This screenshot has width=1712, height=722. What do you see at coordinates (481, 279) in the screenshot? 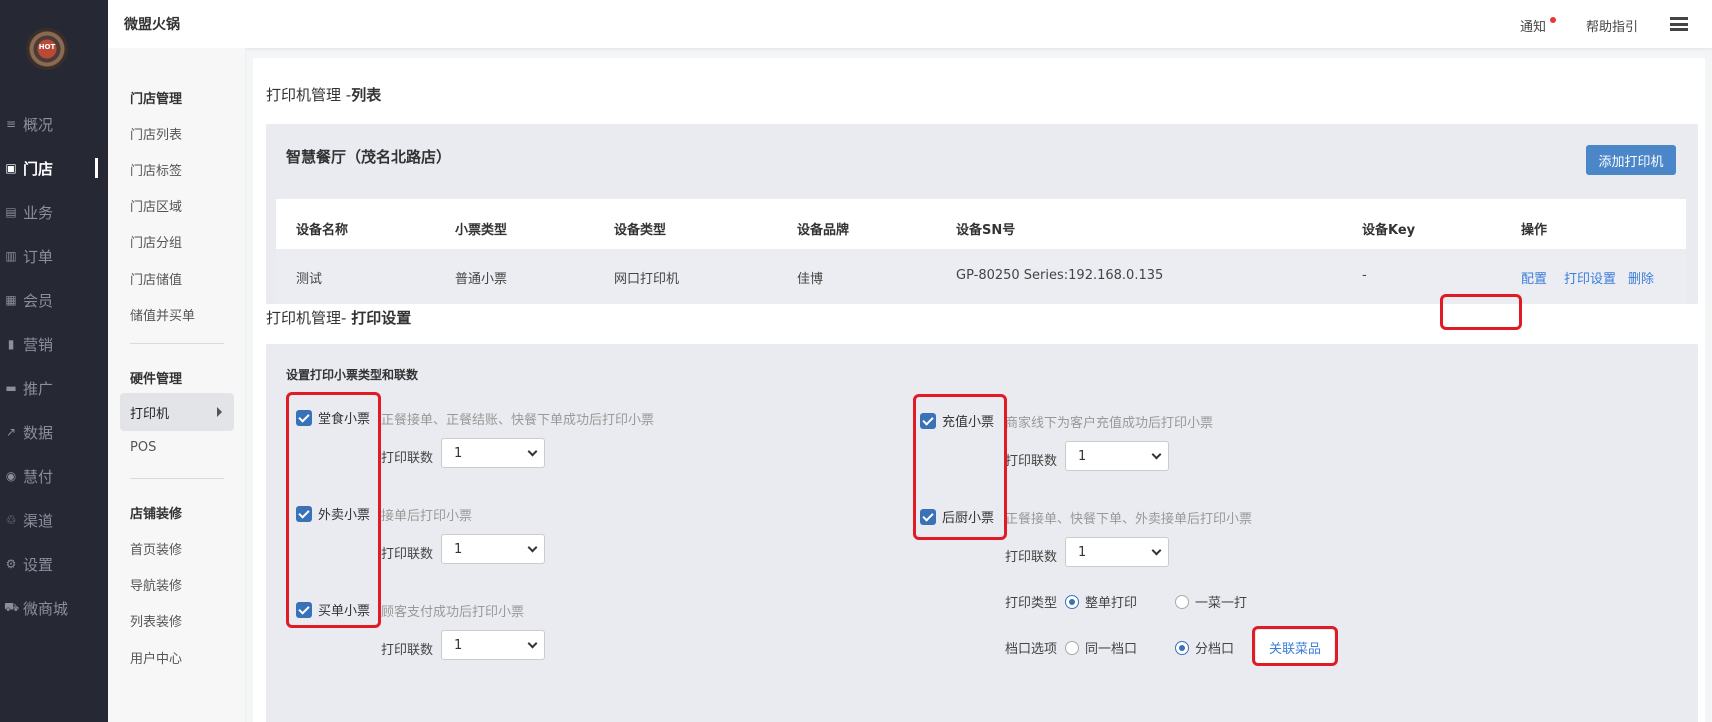
I see `cell-ticket-type: 普通小票` at bounding box center [481, 279].